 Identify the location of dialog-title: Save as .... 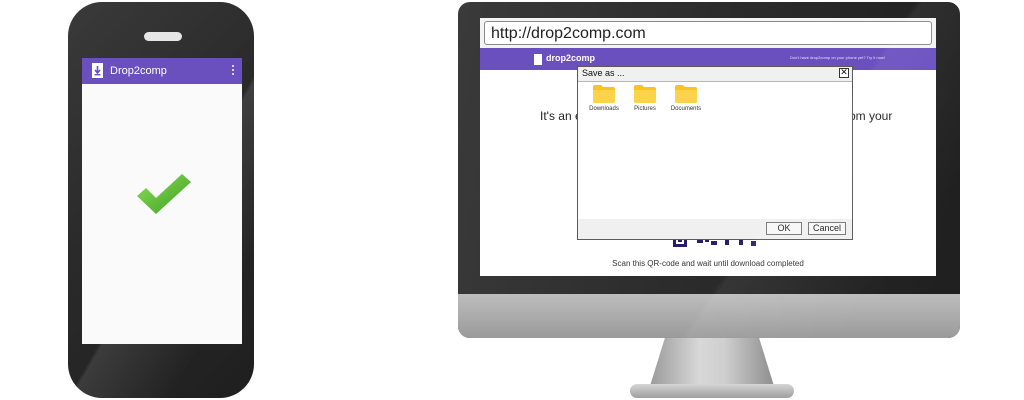
(603, 73).